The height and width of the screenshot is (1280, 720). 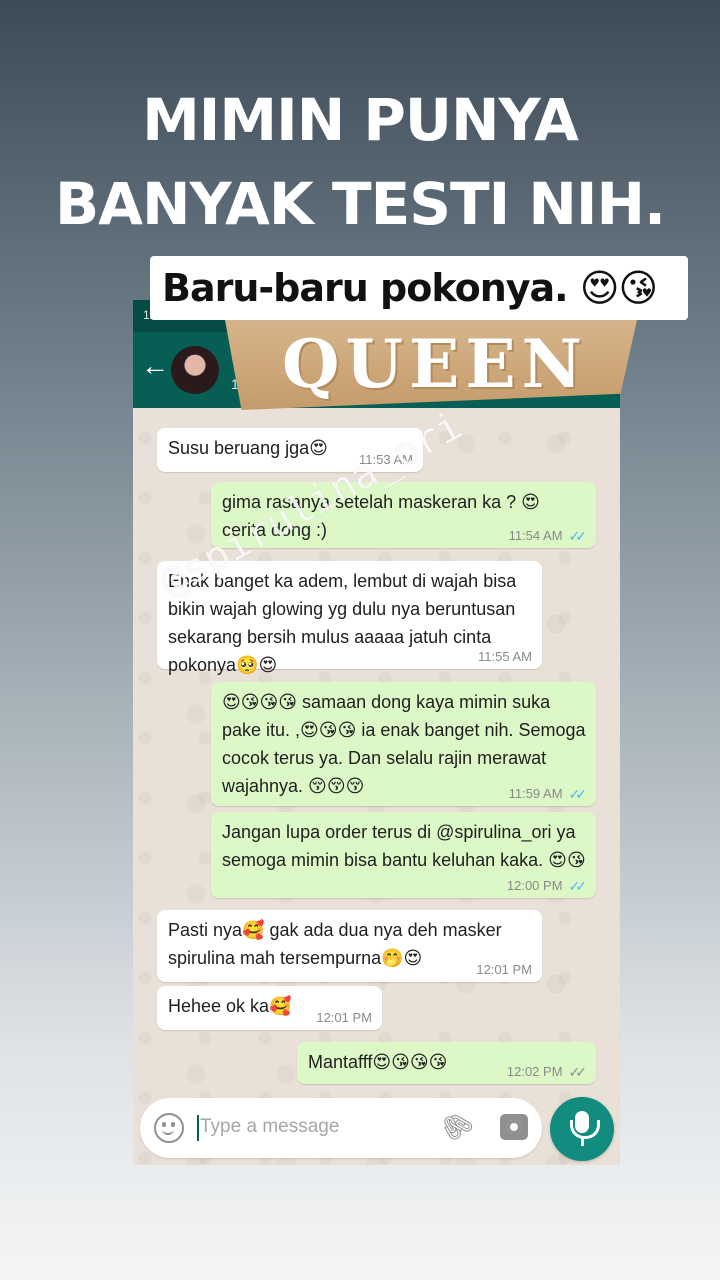 I want to click on message-text: Hehee ok ka🥰, so click(x=230, y=1006).